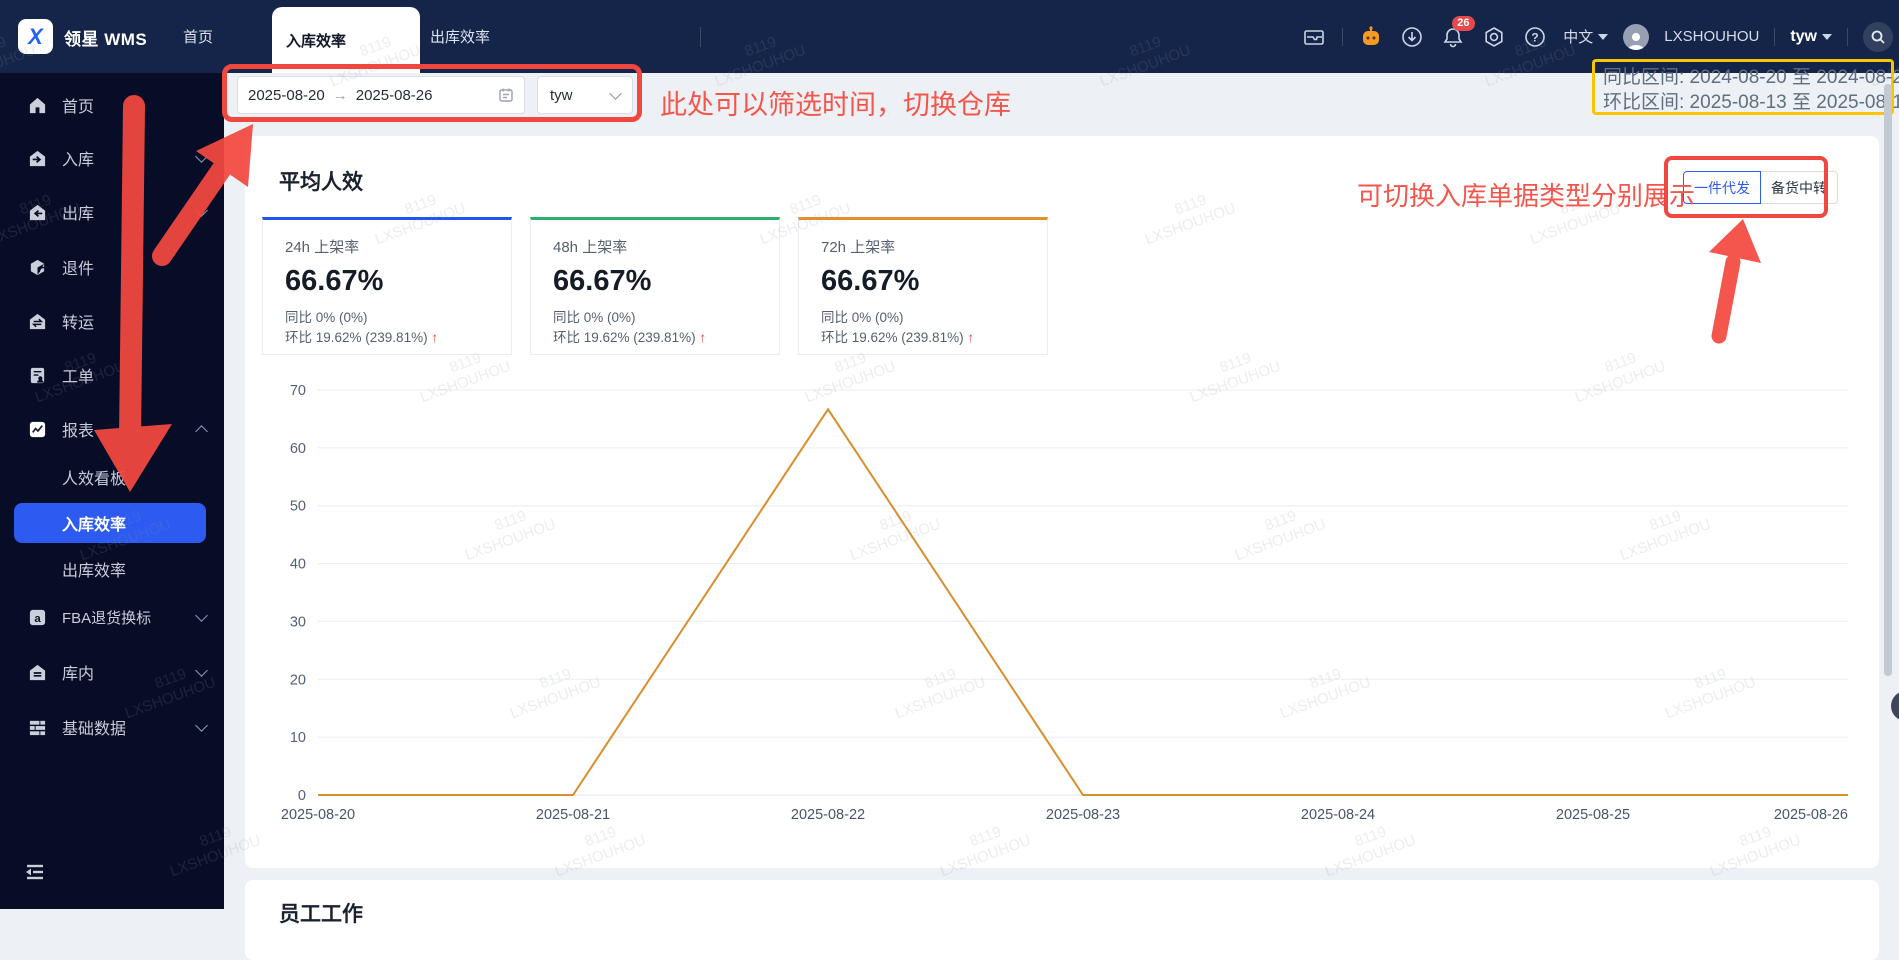  I want to click on sidebar-item-fba-relabel: a FBA退货换标, so click(112, 617).